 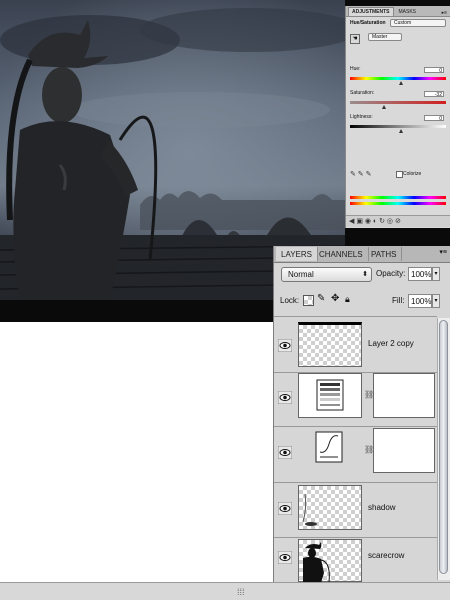 What do you see at coordinates (420, 301) in the screenshot?
I see `fill-input: 100%` at bounding box center [420, 301].